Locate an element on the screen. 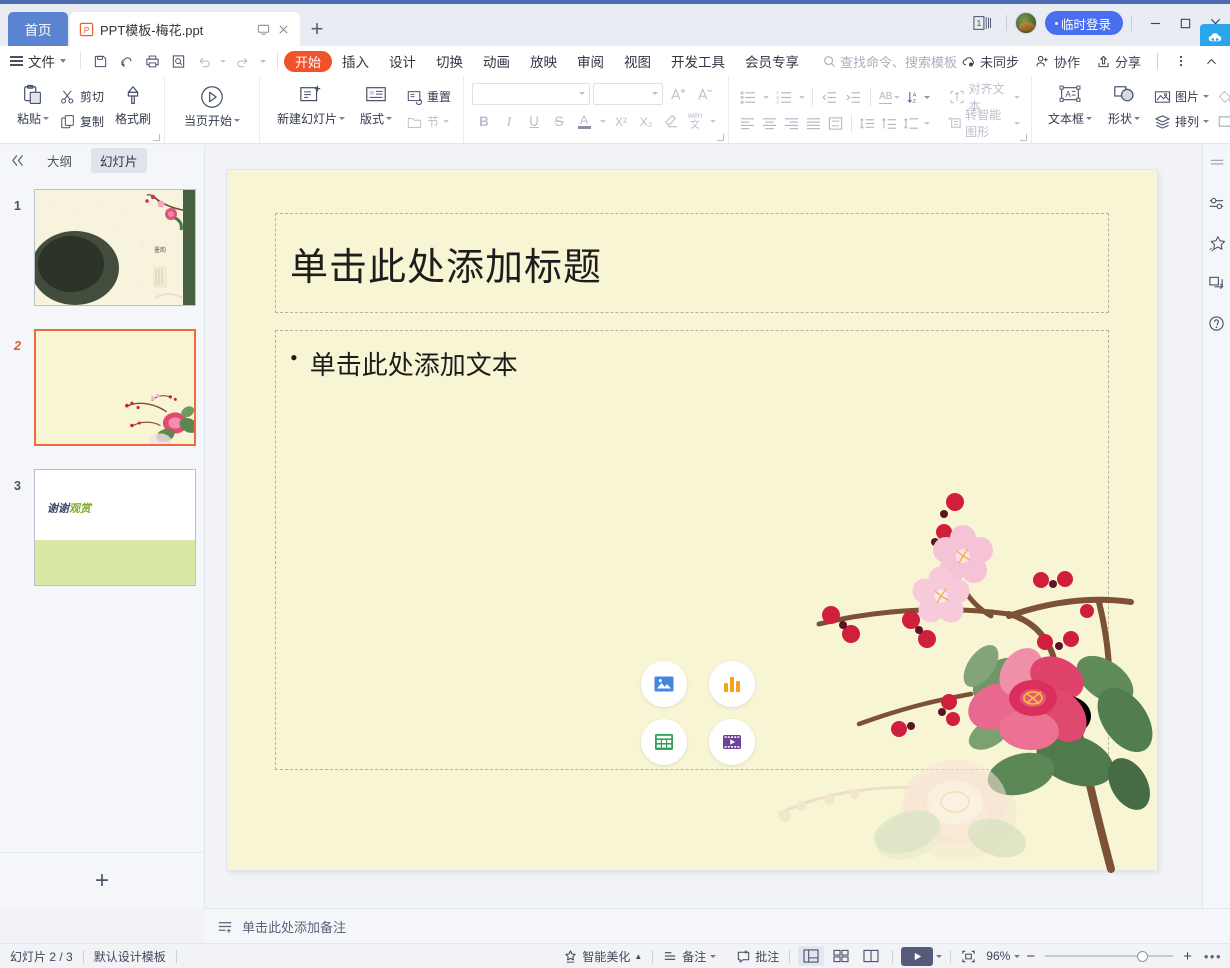  screenshot-icon is located at coordinates (1217, 283).